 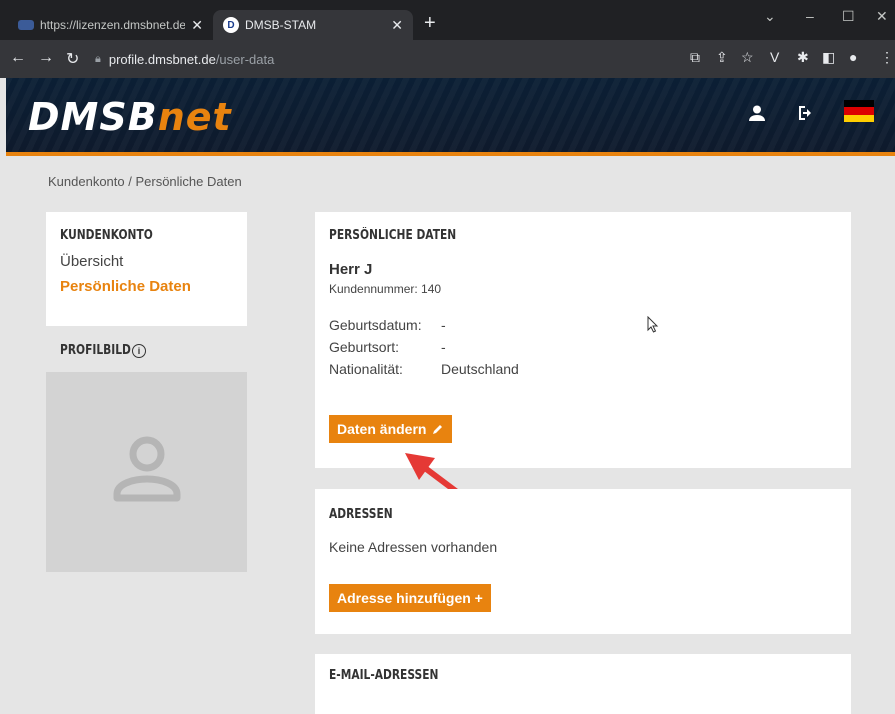 What do you see at coordinates (98, 58) in the screenshot?
I see `lock-icon: 🔒︎` at bounding box center [98, 58].